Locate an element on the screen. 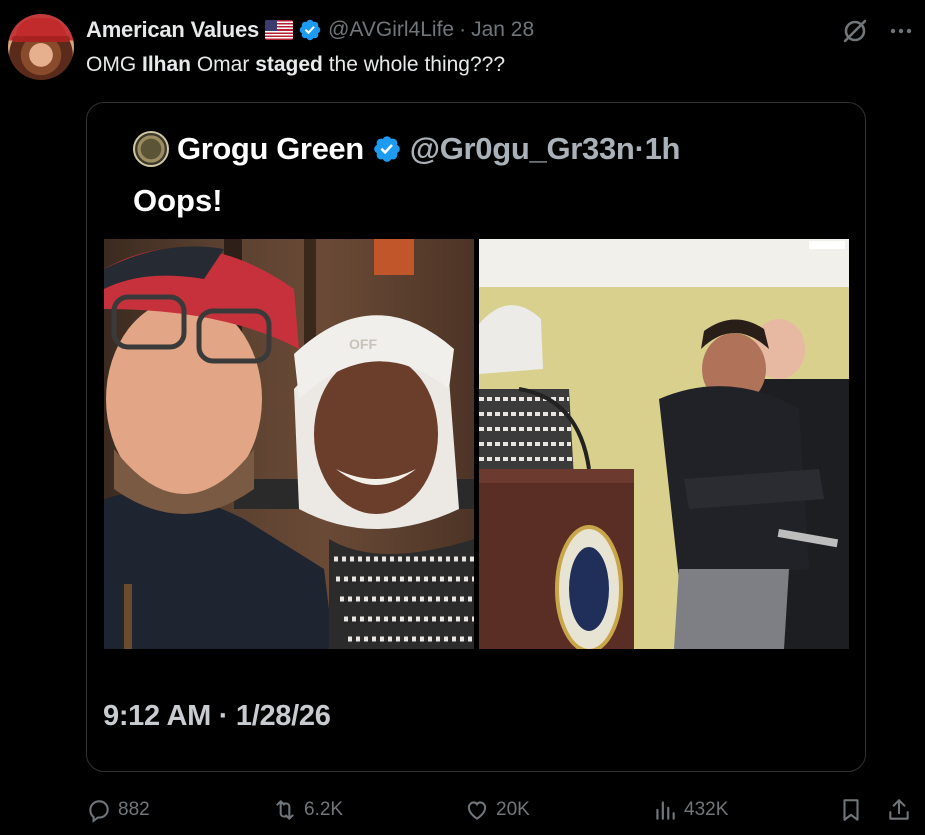  share-button is located at coordinates (902, 810).